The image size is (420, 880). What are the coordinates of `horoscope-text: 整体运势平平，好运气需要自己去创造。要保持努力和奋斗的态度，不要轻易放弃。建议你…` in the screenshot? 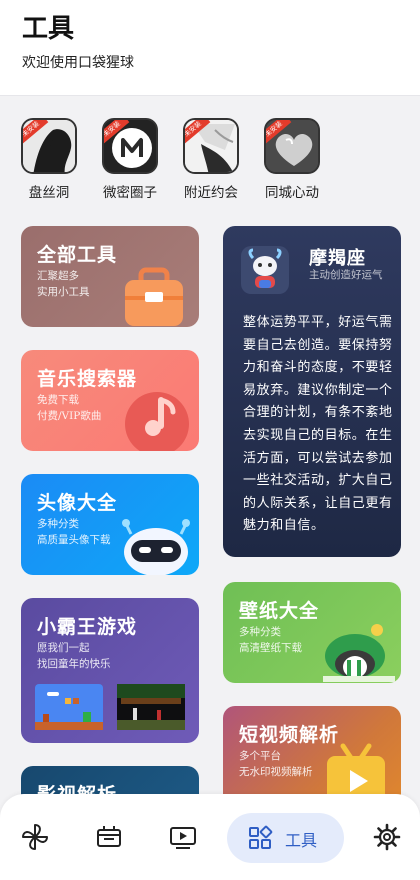 It's located at (318, 424).